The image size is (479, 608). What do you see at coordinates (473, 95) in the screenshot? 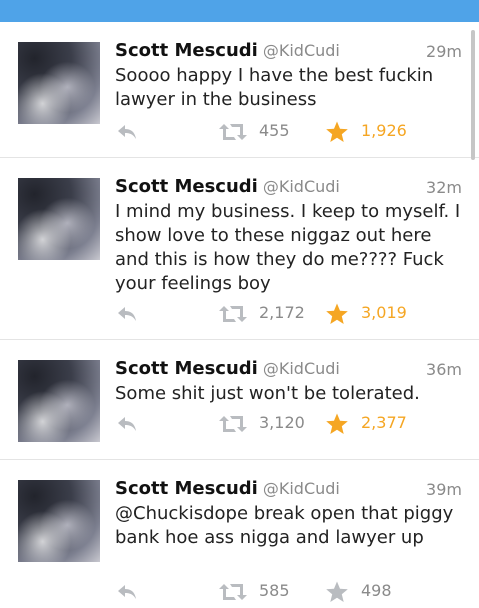
I see `scrollbar` at bounding box center [473, 95].